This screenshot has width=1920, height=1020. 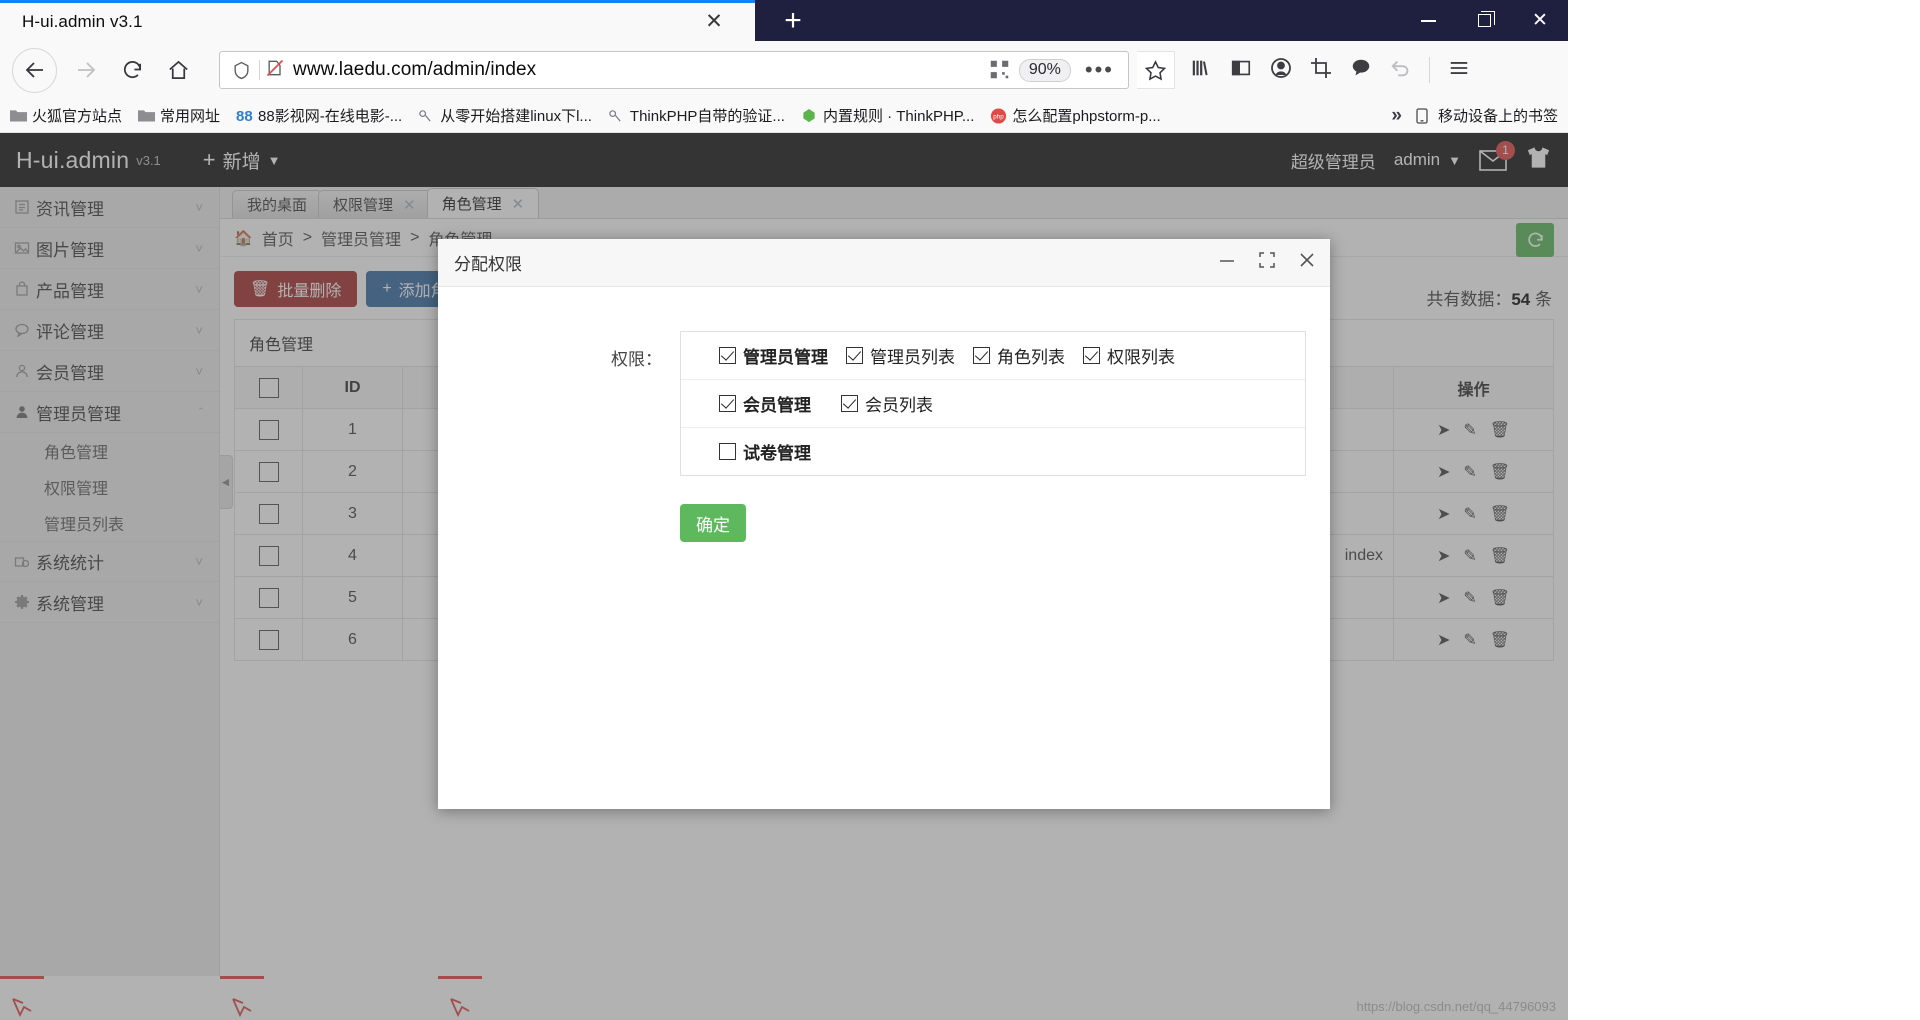 What do you see at coordinates (244, 116) in the screenshot?
I see `88-icon: 88` at bounding box center [244, 116].